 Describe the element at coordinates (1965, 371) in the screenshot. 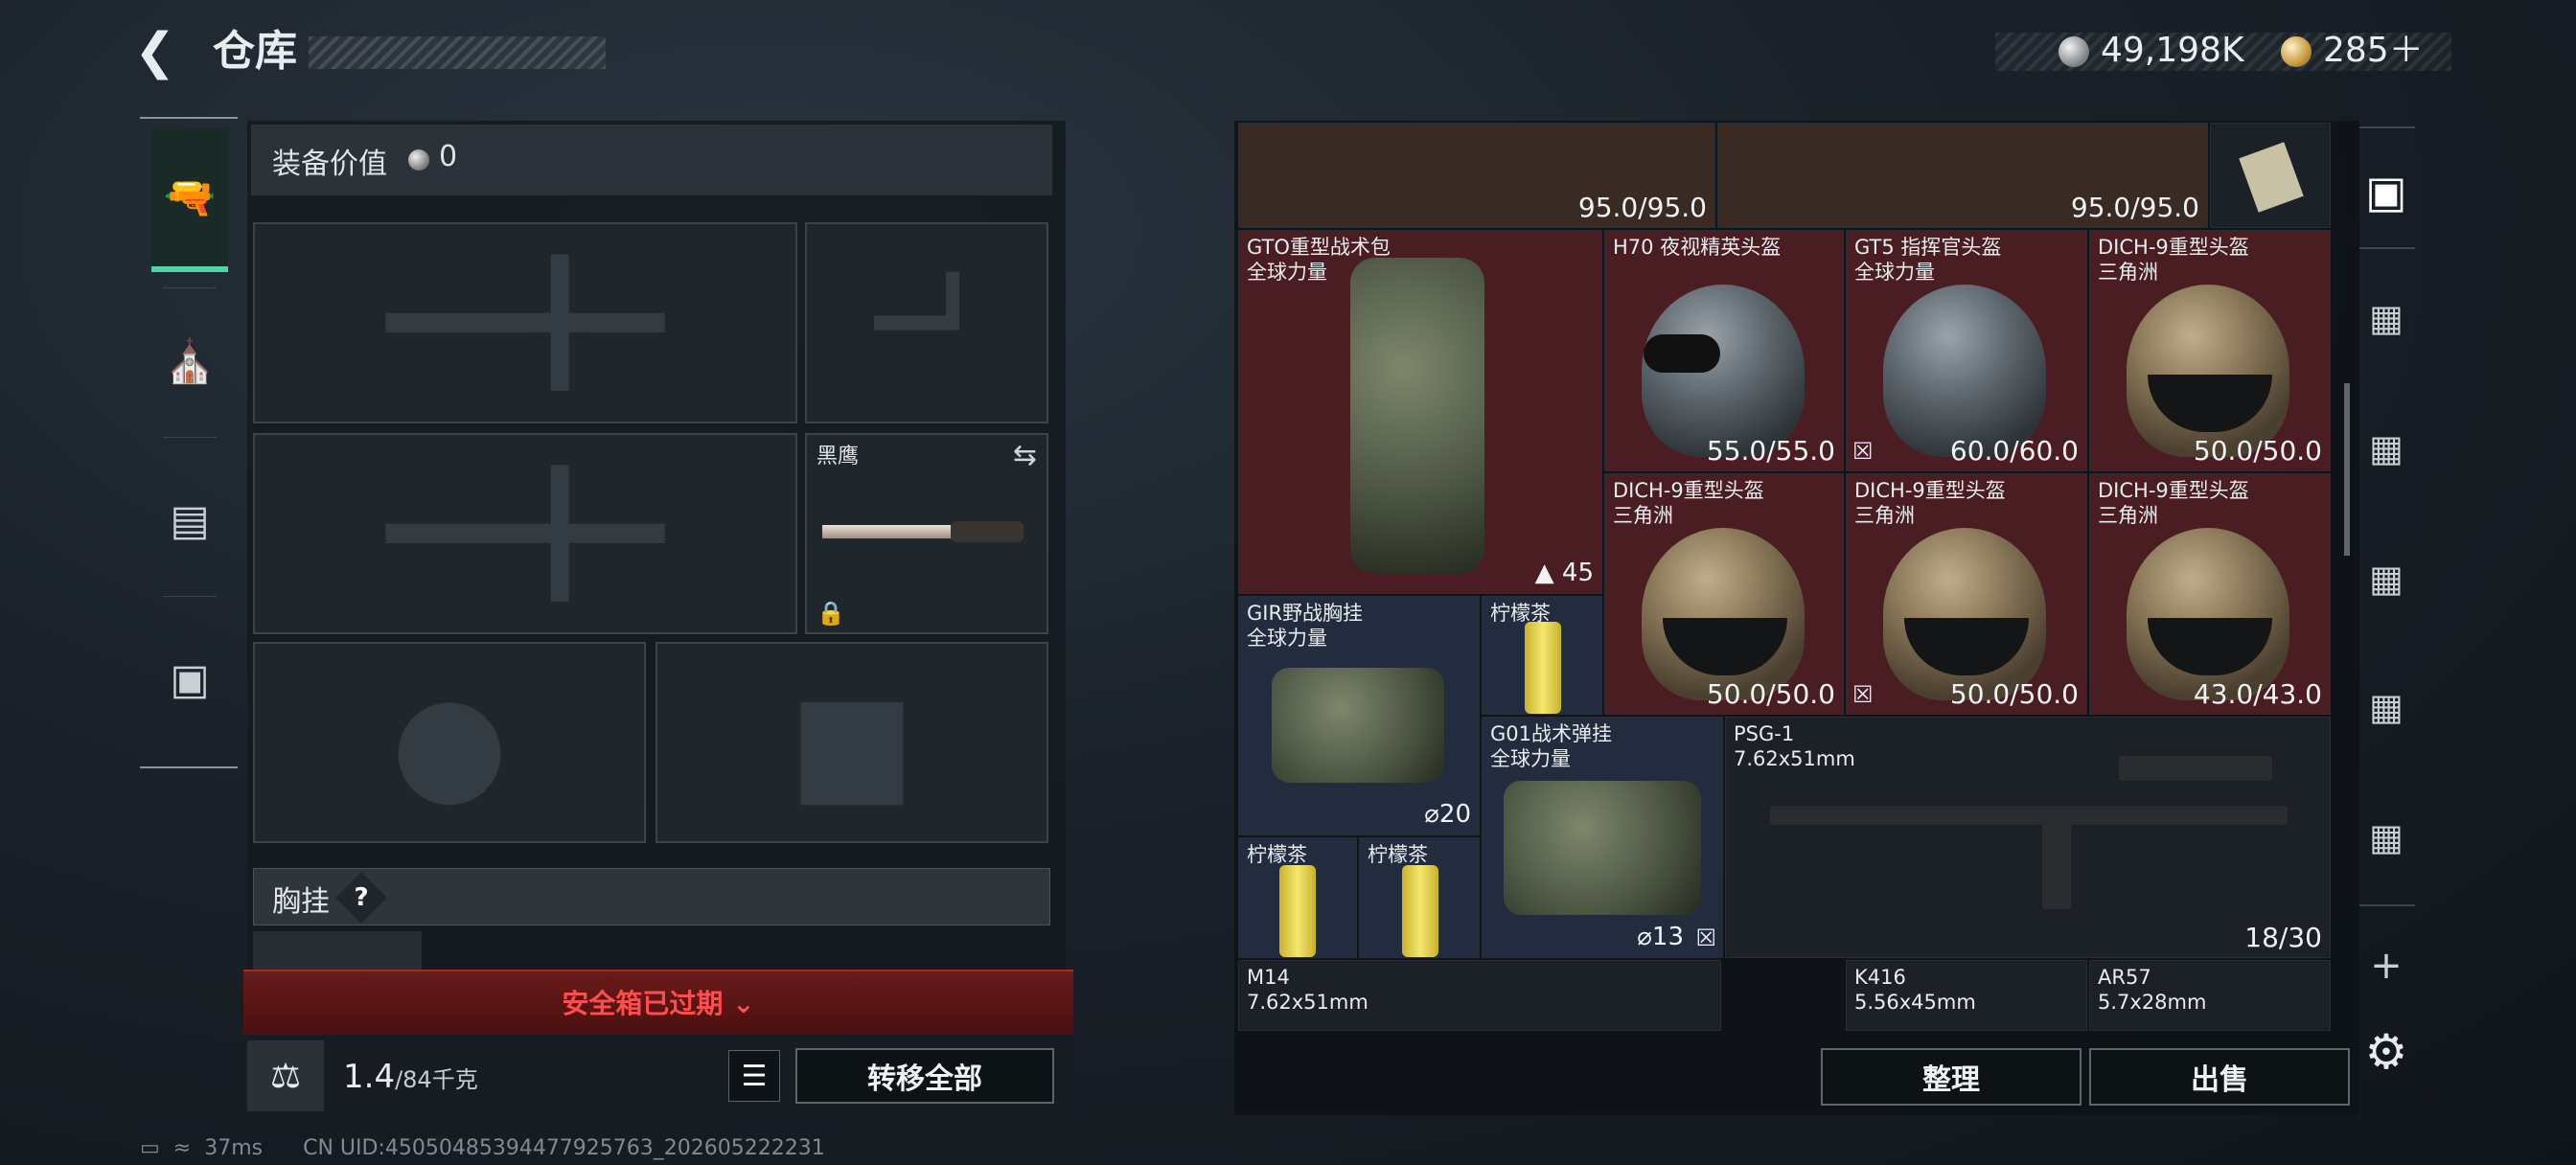

I see `helmet-icon` at that location.